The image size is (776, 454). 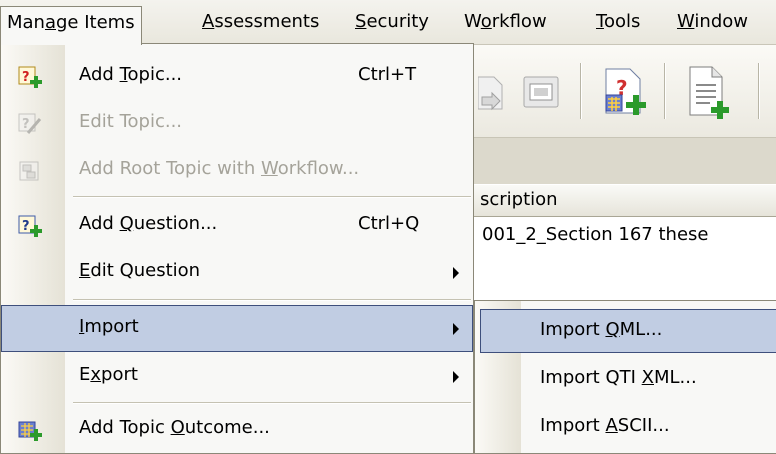 I want to click on menu-mnemonic: E, so click(x=85, y=270).